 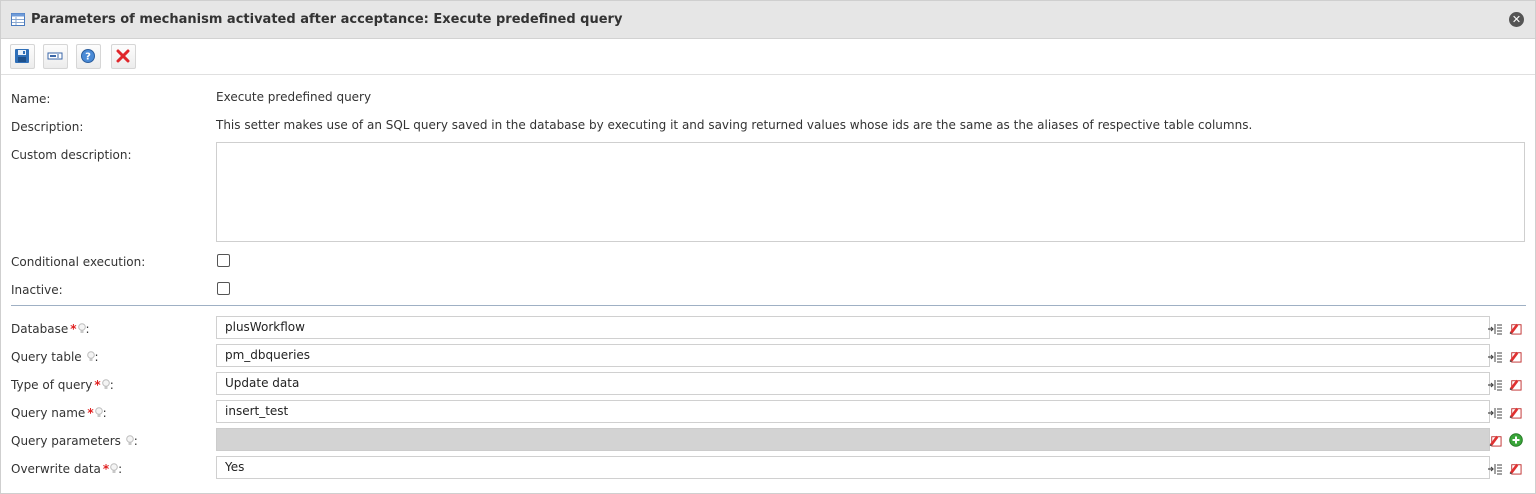 What do you see at coordinates (71, 155) in the screenshot?
I see `custom-description-label: Custom description:` at bounding box center [71, 155].